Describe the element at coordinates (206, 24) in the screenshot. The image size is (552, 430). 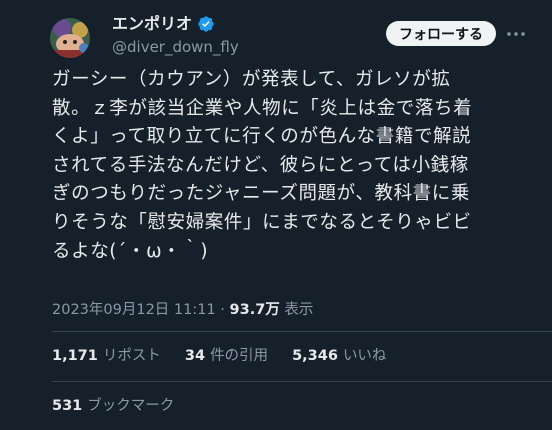
I see `verified-badge-icon` at that location.